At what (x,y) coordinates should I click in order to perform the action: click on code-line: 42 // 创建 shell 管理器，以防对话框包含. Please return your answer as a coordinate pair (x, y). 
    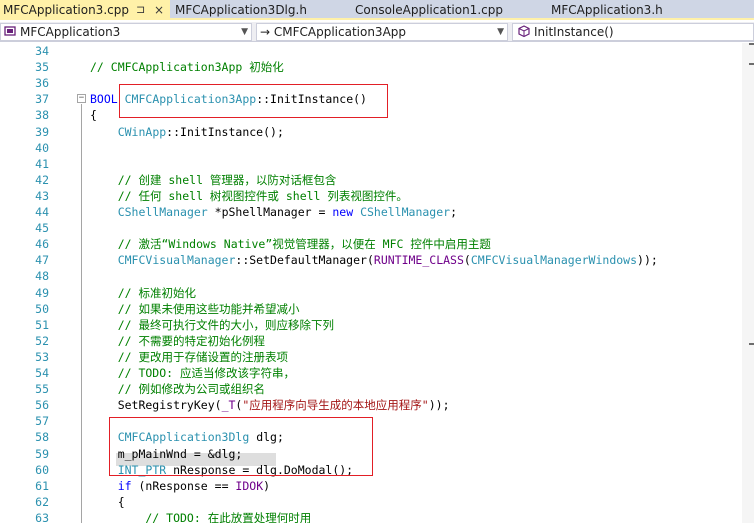
    Looking at the image, I should click on (371, 180).